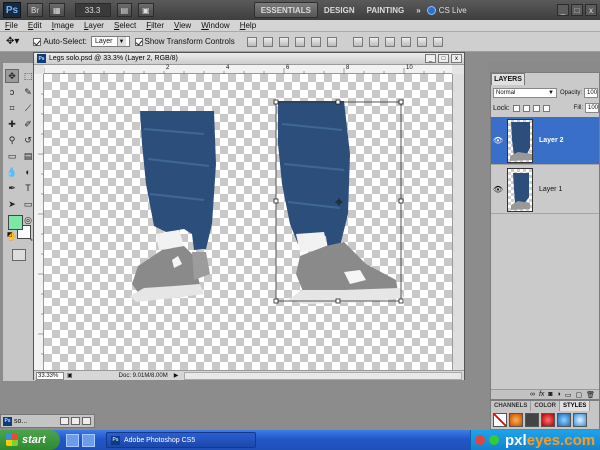 The height and width of the screenshot is (450, 600). Describe the element at coordinates (283, 41) in the screenshot. I see `align-bottom-icon` at that location.